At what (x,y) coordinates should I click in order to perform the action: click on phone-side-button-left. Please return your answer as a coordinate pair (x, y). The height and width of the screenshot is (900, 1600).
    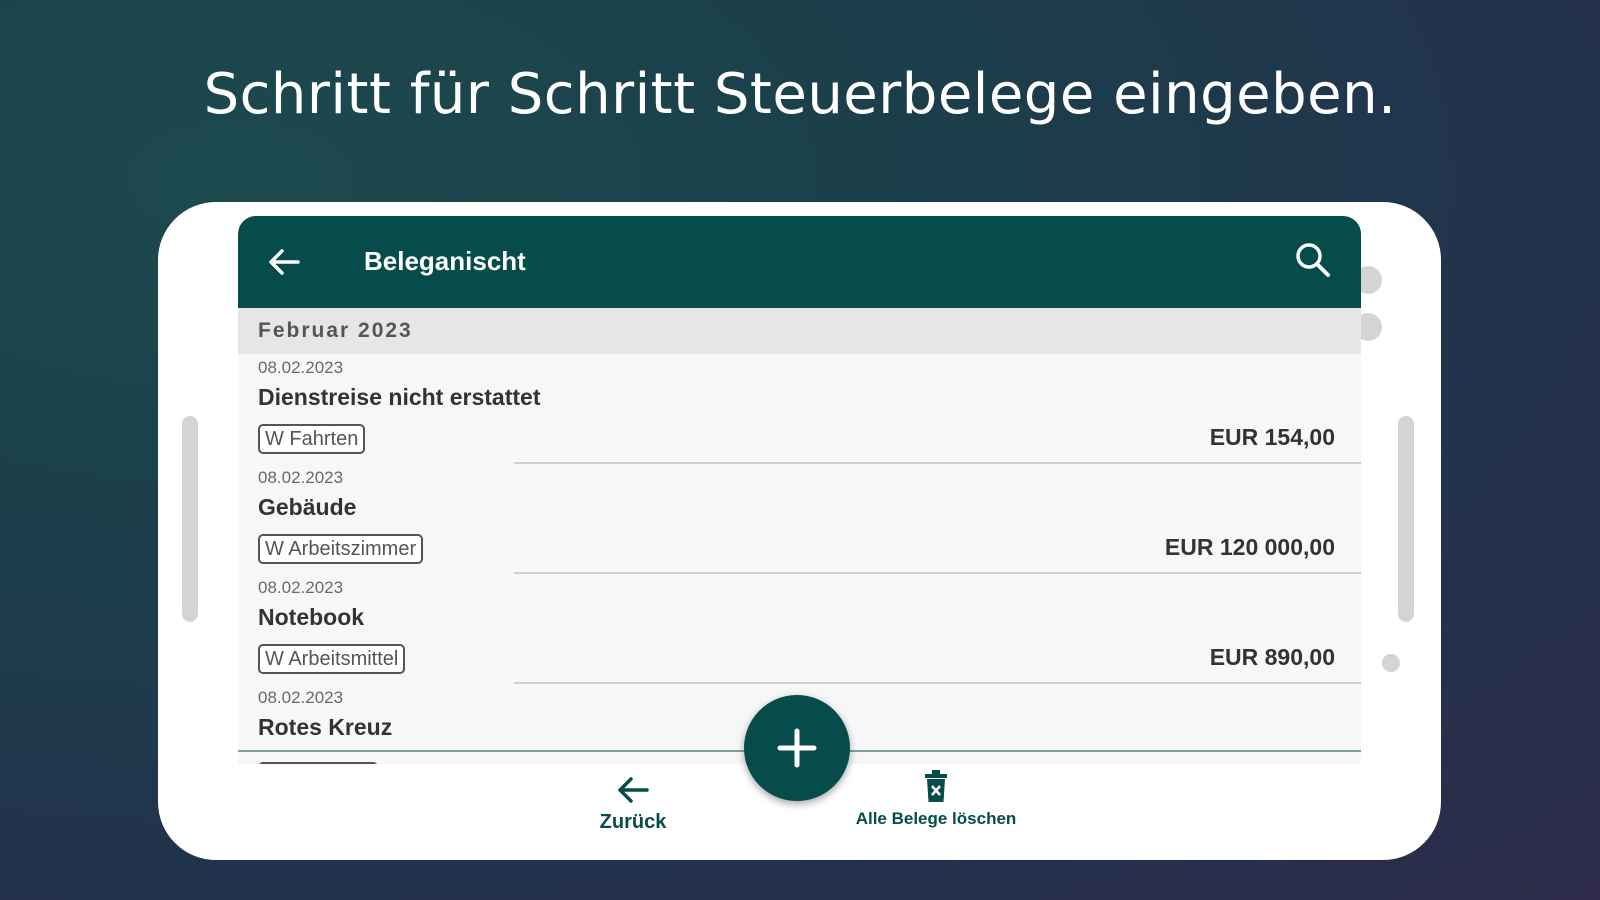
    Looking at the image, I should click on (190, 519).